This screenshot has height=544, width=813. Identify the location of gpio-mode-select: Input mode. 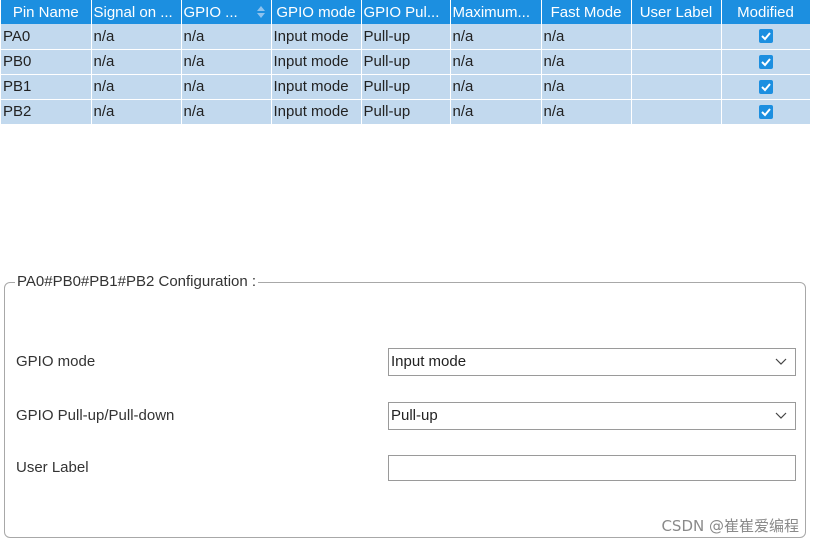
(592, 362).